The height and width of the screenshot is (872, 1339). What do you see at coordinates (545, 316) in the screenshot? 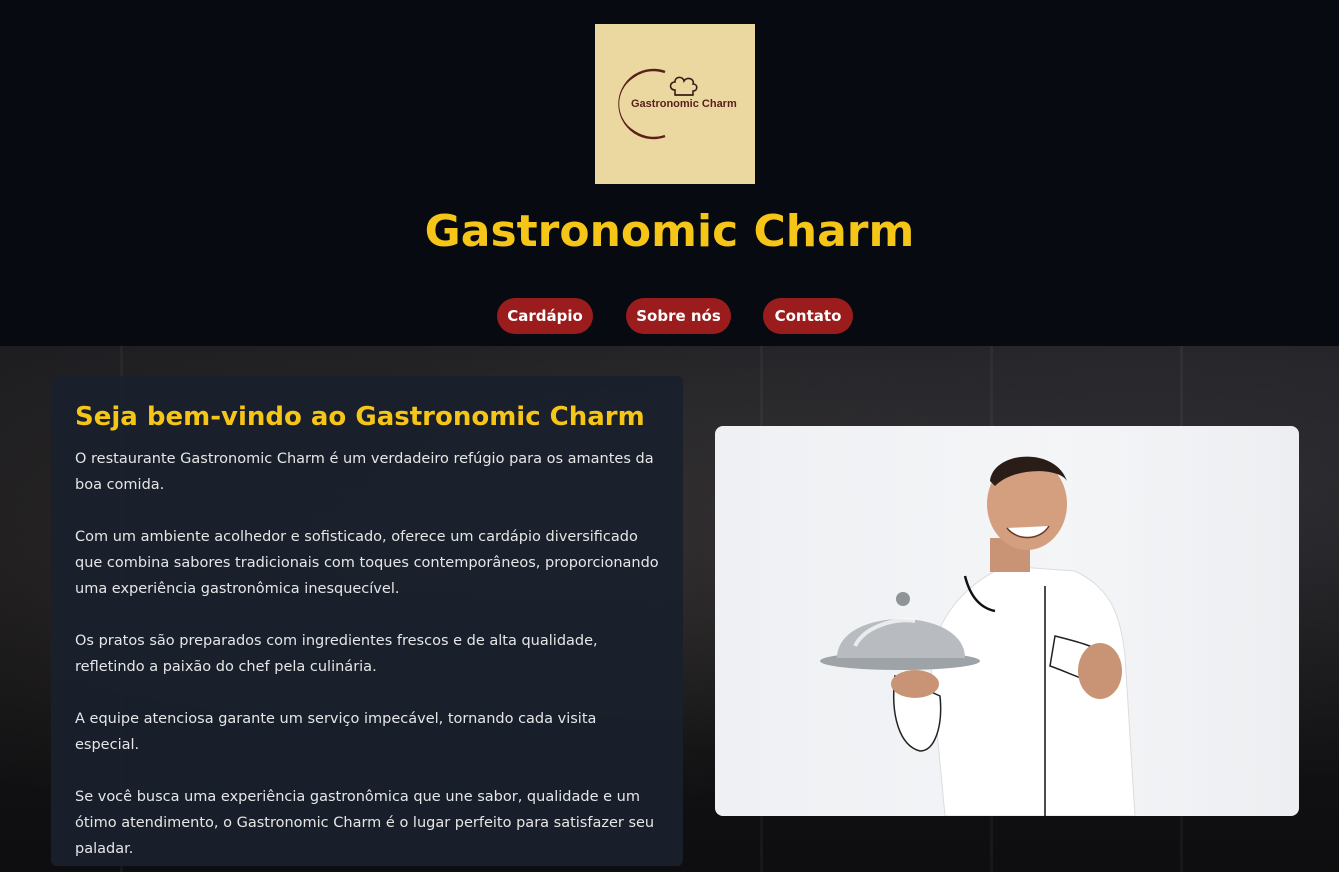
I see `nav-cardapio-button: Cardápio` at bounding box center [545, 316].